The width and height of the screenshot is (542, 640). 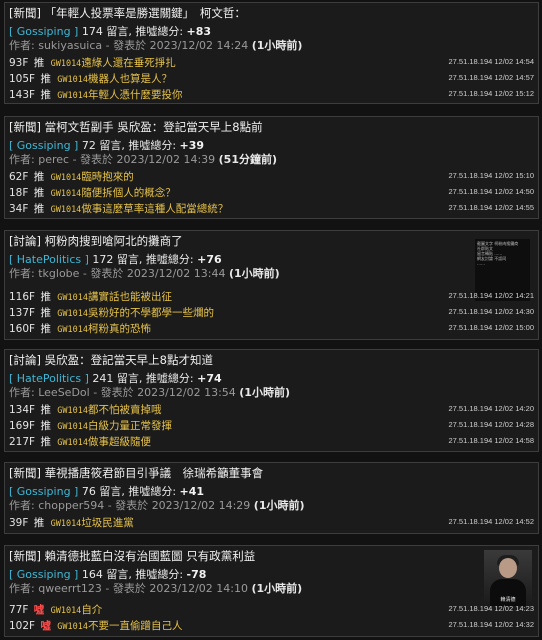 I want to click on post-title: [討論] 吳欣盈：登記當天早上8點才知道, so click(x=111, y=360).